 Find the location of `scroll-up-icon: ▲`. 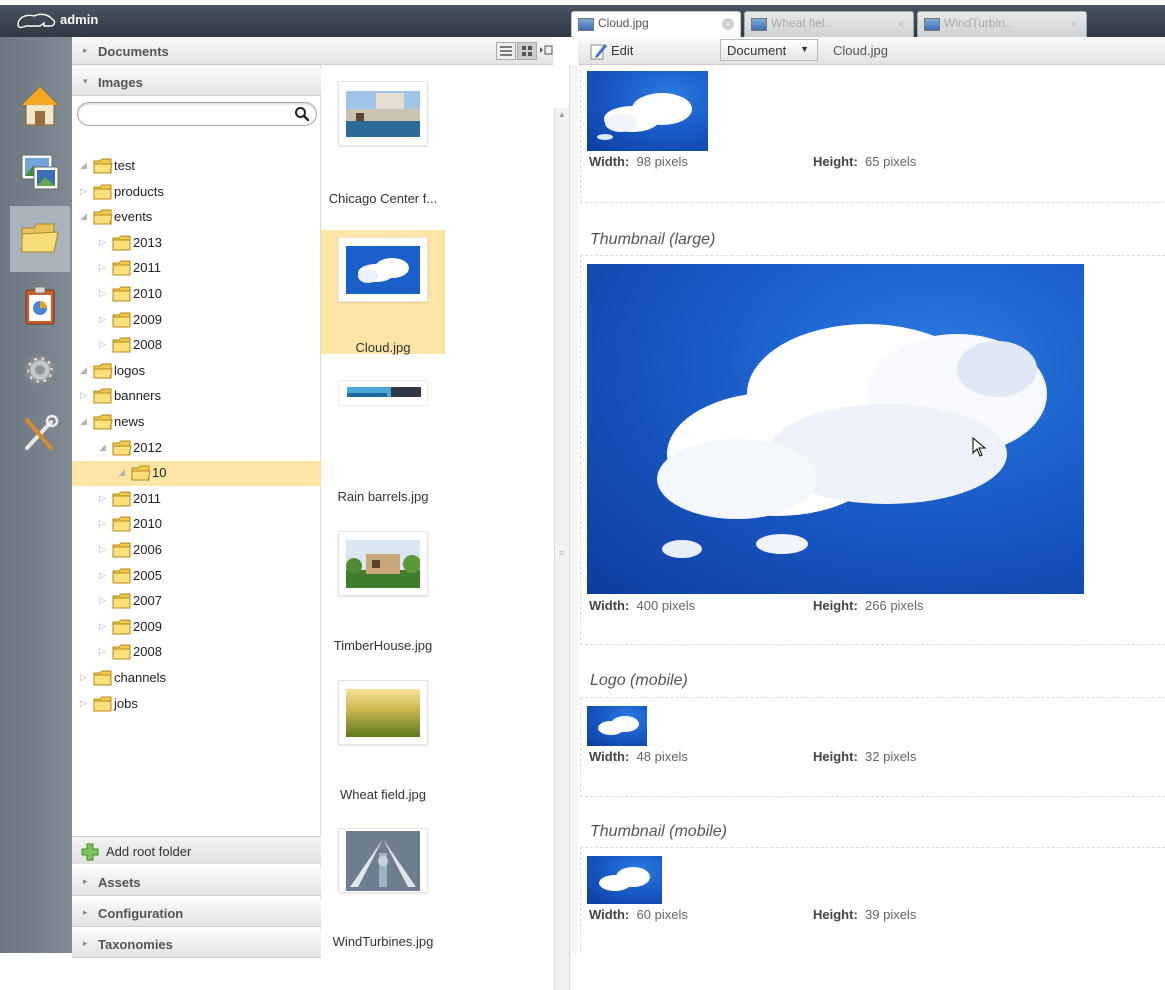

scroll-up-icon: ▲ is located at coordinates (562, 114).